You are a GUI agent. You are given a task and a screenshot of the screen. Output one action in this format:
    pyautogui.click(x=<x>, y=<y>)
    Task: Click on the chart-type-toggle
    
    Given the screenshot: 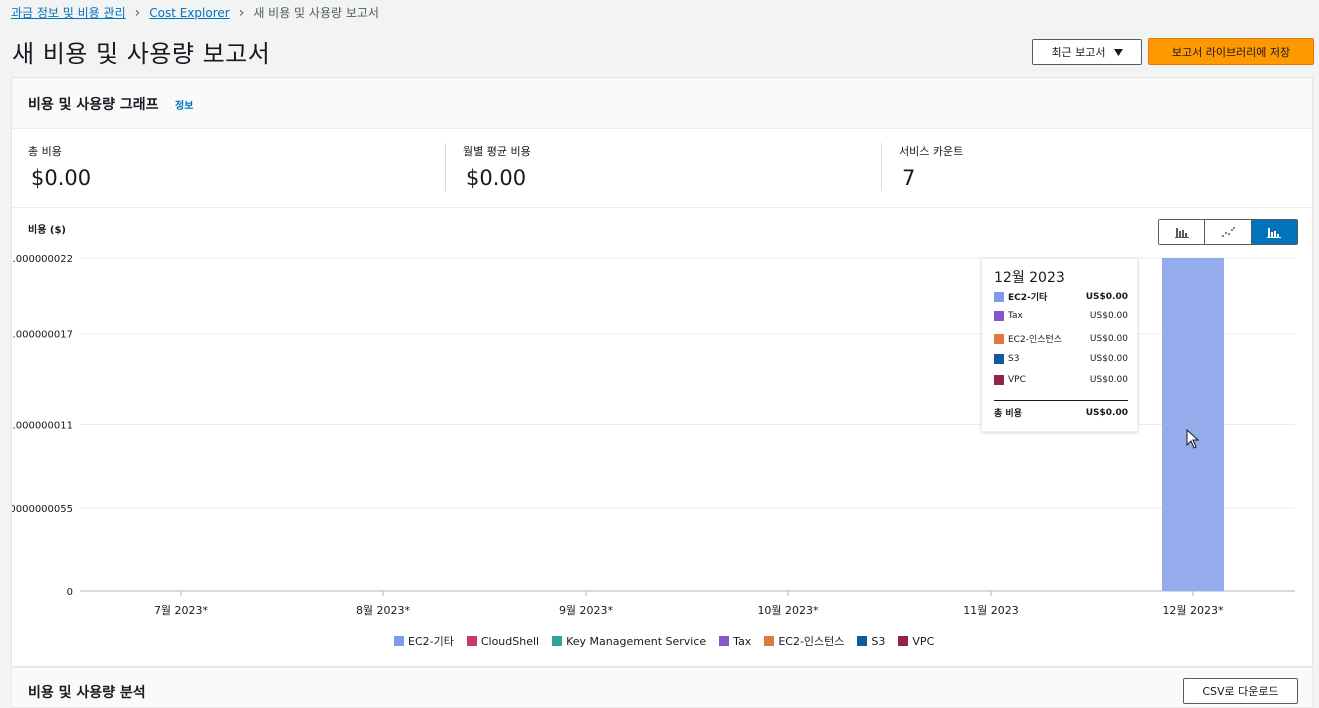 What is the action you would take?
    pyautogui.click(x=1228, y=232)
    